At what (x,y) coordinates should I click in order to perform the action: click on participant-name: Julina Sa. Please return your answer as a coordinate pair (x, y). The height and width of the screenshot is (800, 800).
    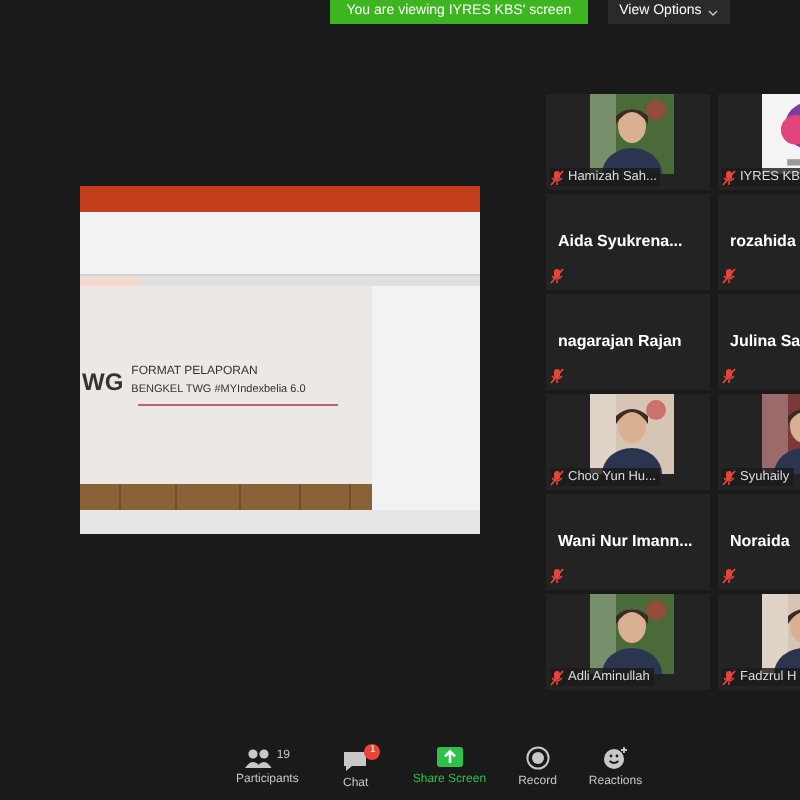
    Looking at the image, I should click on (765, 342).